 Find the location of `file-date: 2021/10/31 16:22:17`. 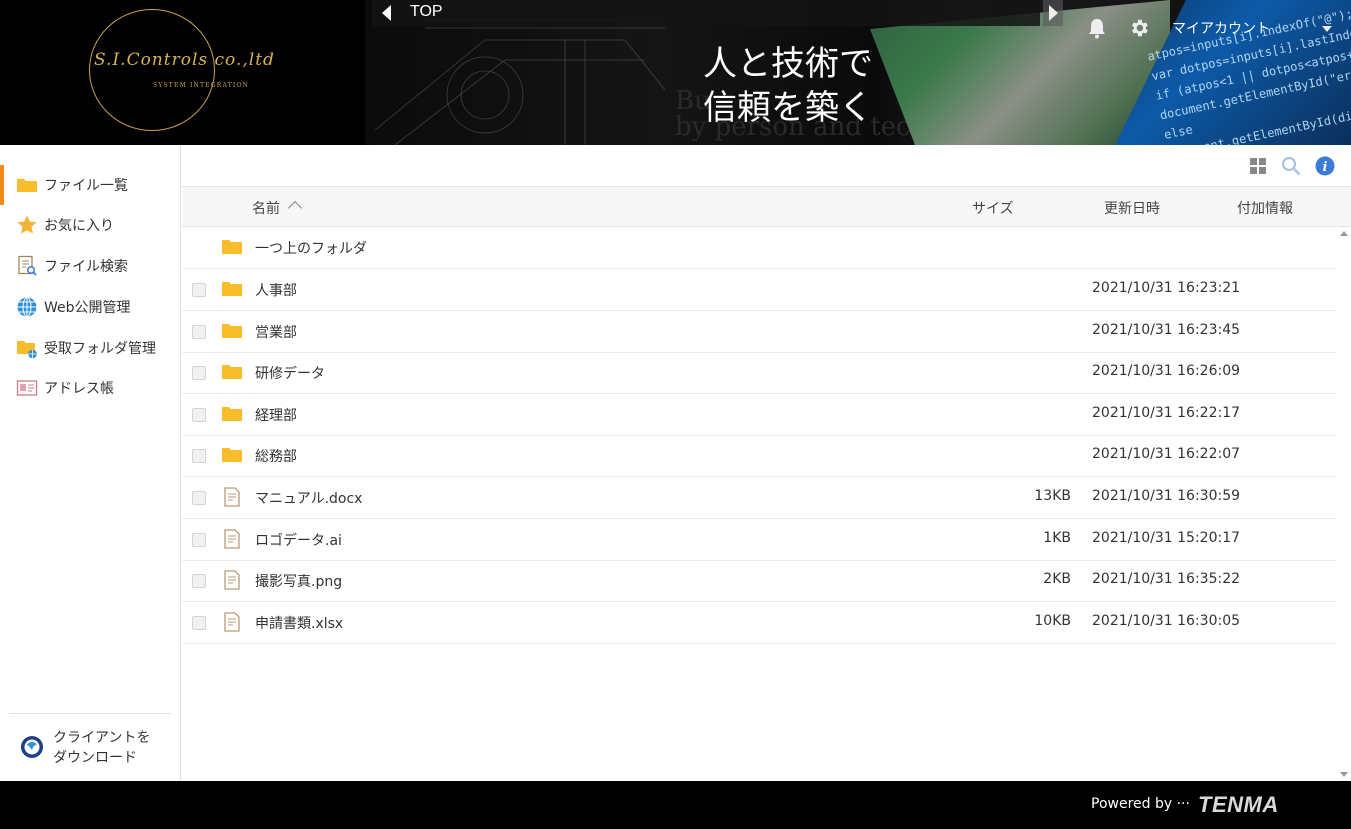

file-date: 2021/10/31 16:22:17 is located at coordinates (1166, 413).